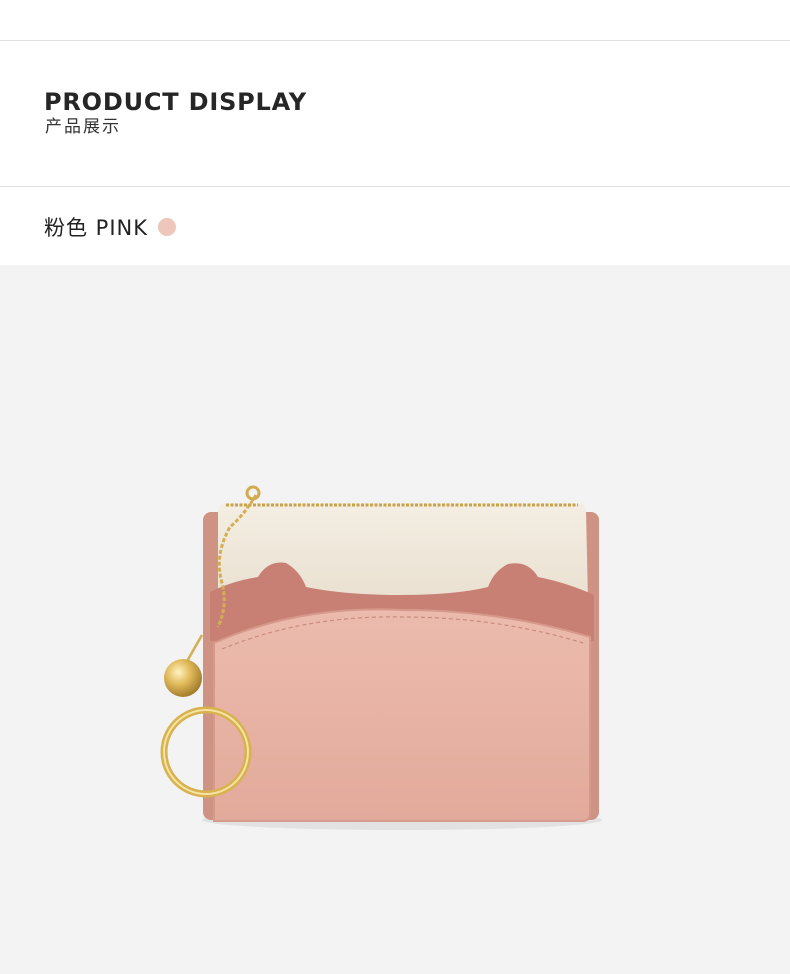 The width and height of the screenshot is (790, 974). I want to click on gold-bell, so click(183, 678).